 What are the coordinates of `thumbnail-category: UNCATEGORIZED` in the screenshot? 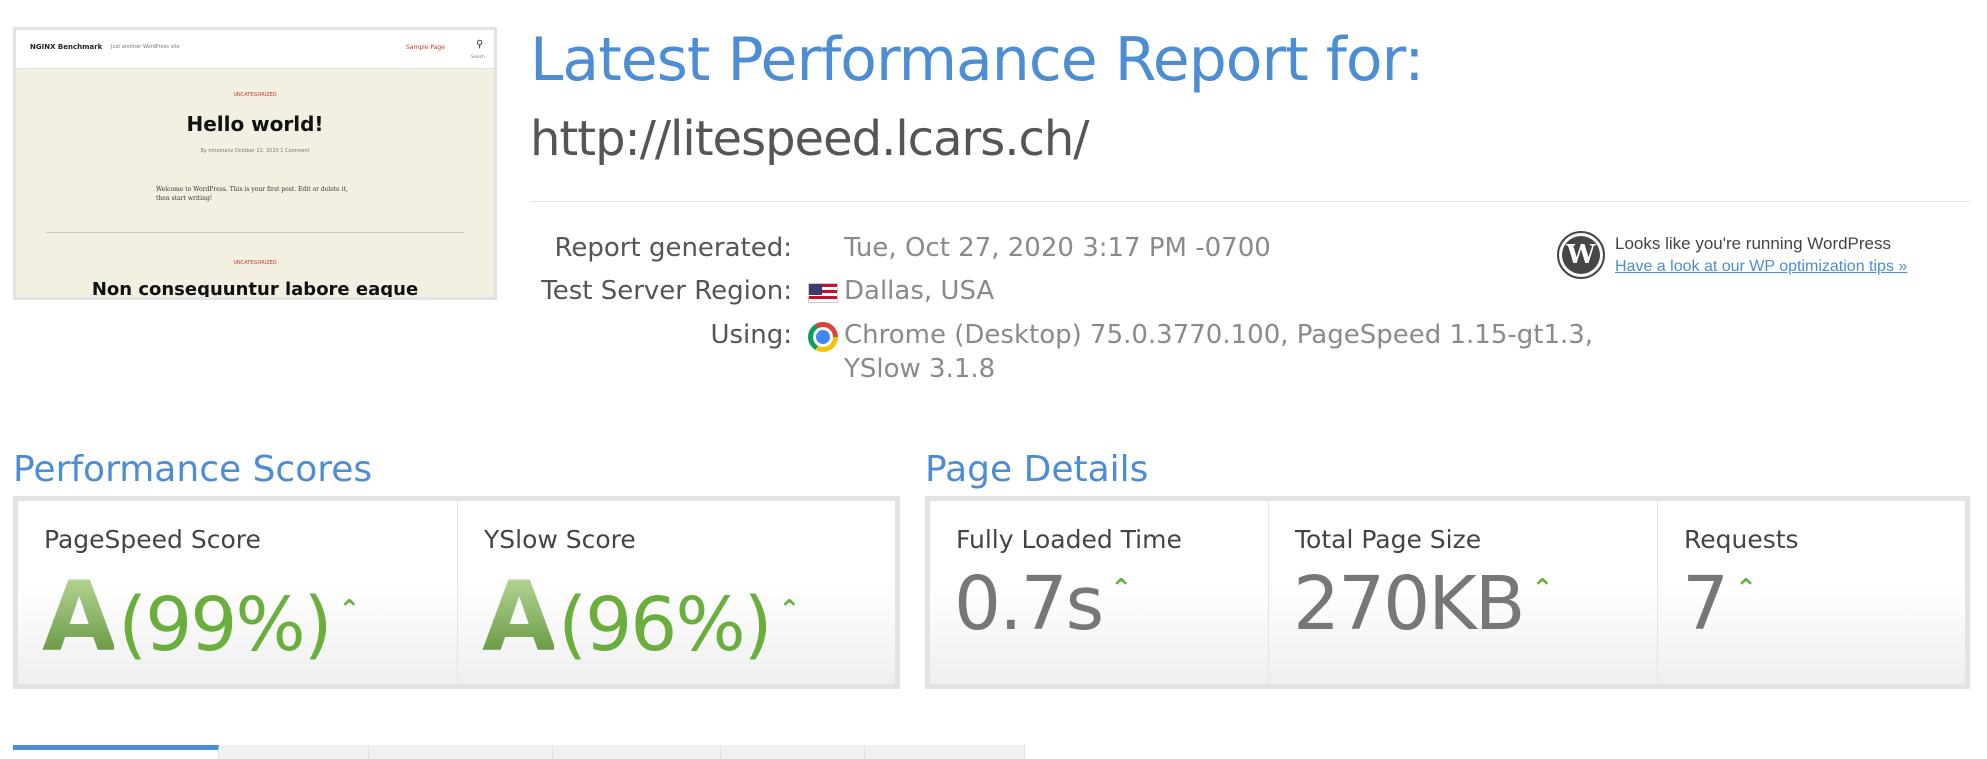 It's located at (255, 95).